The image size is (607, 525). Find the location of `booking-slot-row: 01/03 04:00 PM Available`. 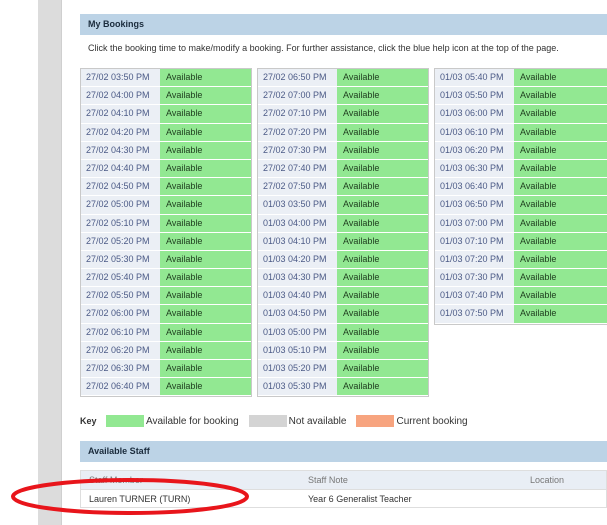

booking-slot-row: 01/03 04:00 PM Available is located at coordinates (343, 223).